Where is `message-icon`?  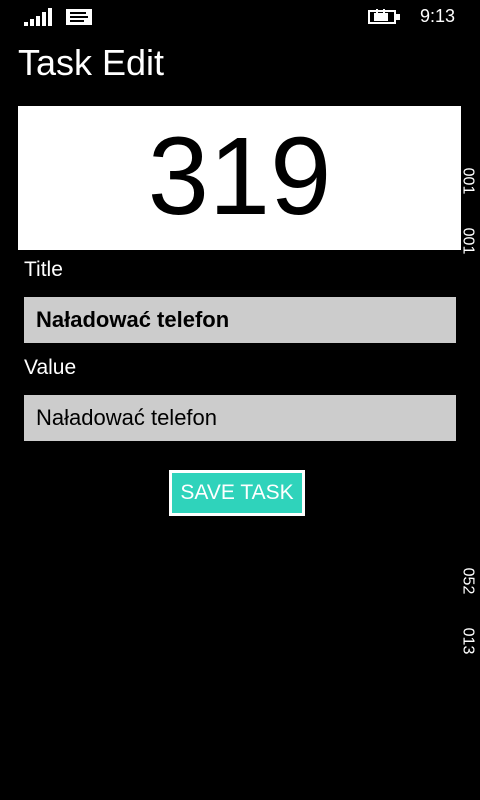 message-icon is located at coordinates (79, 17).